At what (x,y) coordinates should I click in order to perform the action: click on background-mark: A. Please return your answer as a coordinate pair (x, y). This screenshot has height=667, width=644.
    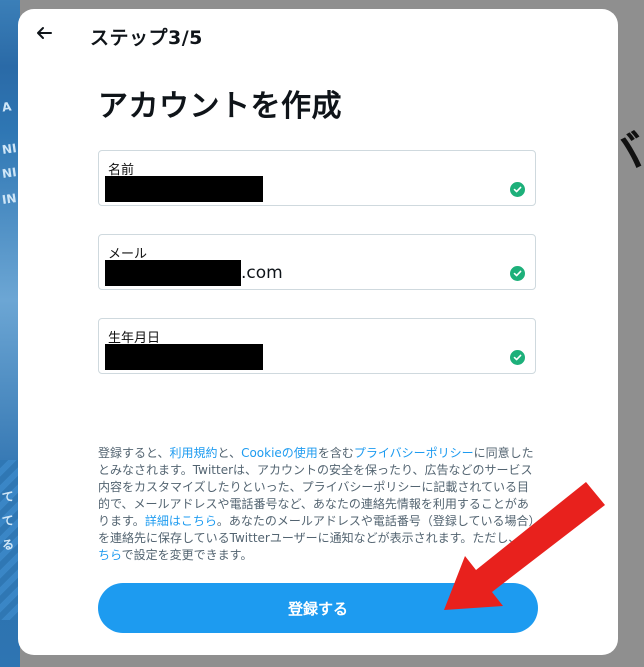
    Looking at the image, I should click on (7, 107).